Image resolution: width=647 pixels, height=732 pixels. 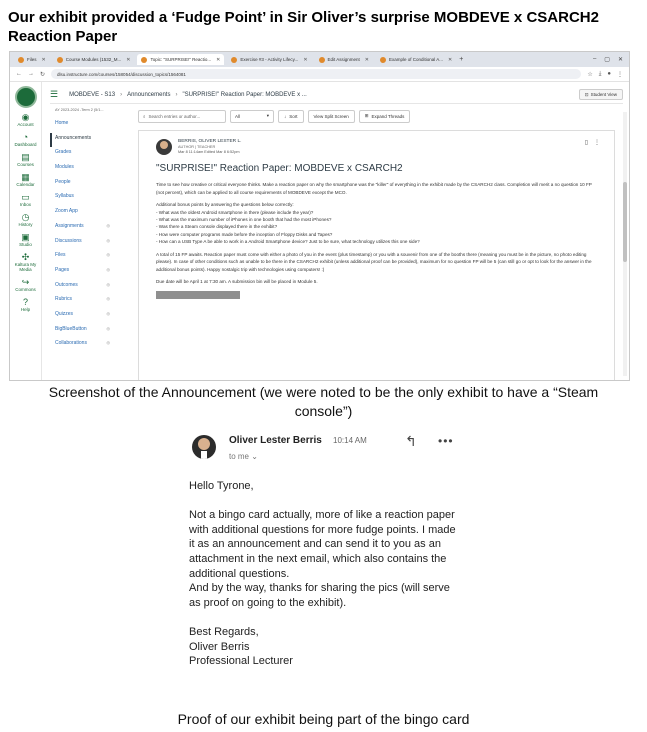 What do you see at coordinates (594, 59) in the screenshot?
I see `minimize-icon: –` at bounding box center [594, 59].